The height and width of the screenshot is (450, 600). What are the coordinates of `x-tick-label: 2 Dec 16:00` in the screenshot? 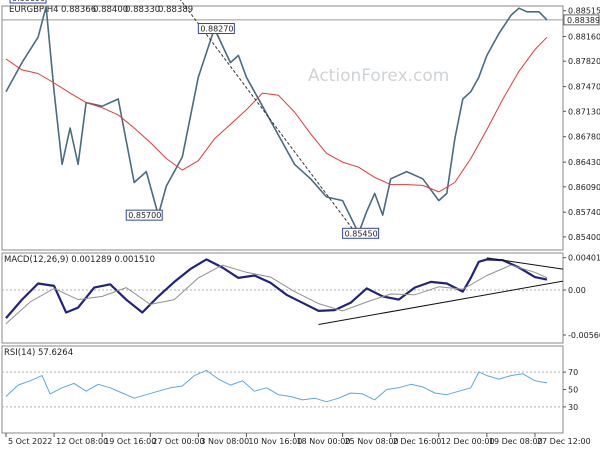 It's located at (417, 441).